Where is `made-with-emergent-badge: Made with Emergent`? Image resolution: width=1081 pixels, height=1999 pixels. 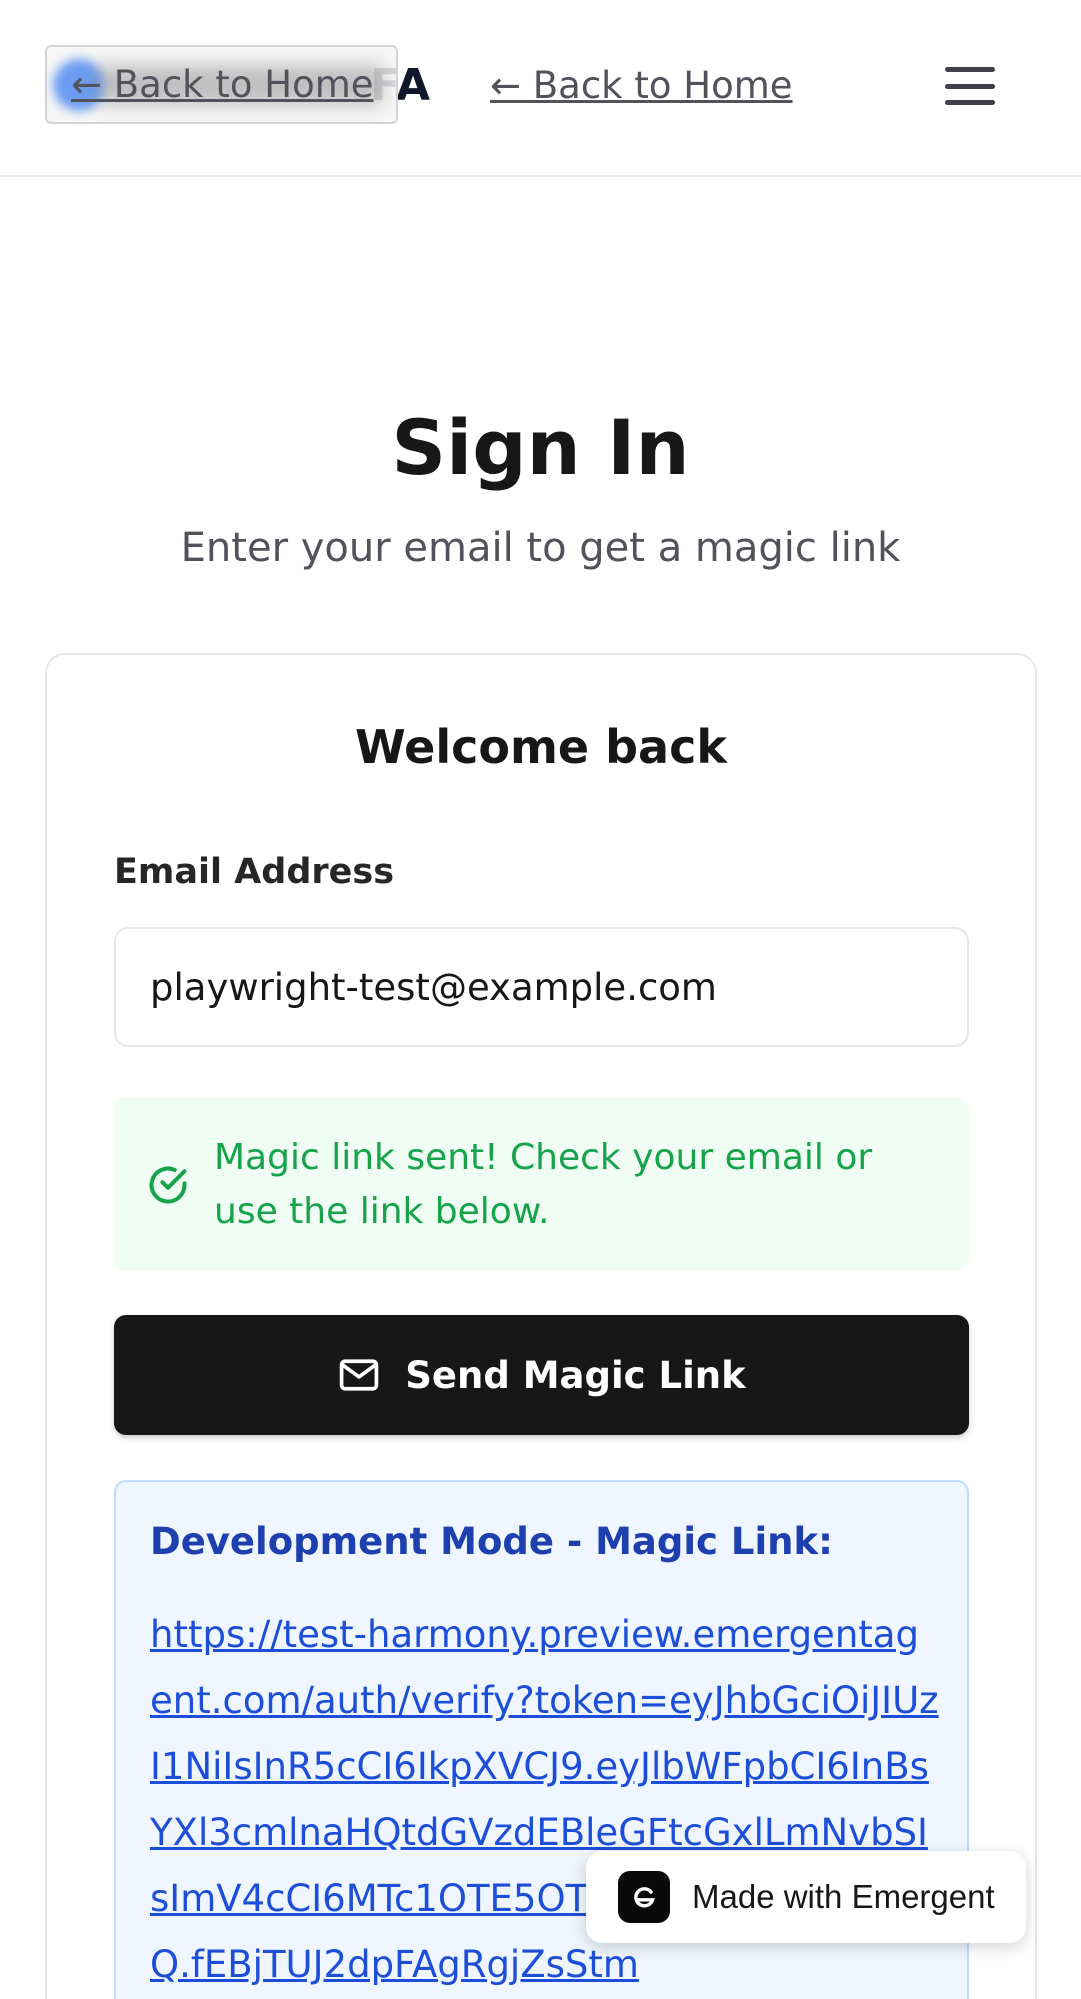 made-with-emergent-badge: Made with Emergent is located at coordinates (806, 1897).